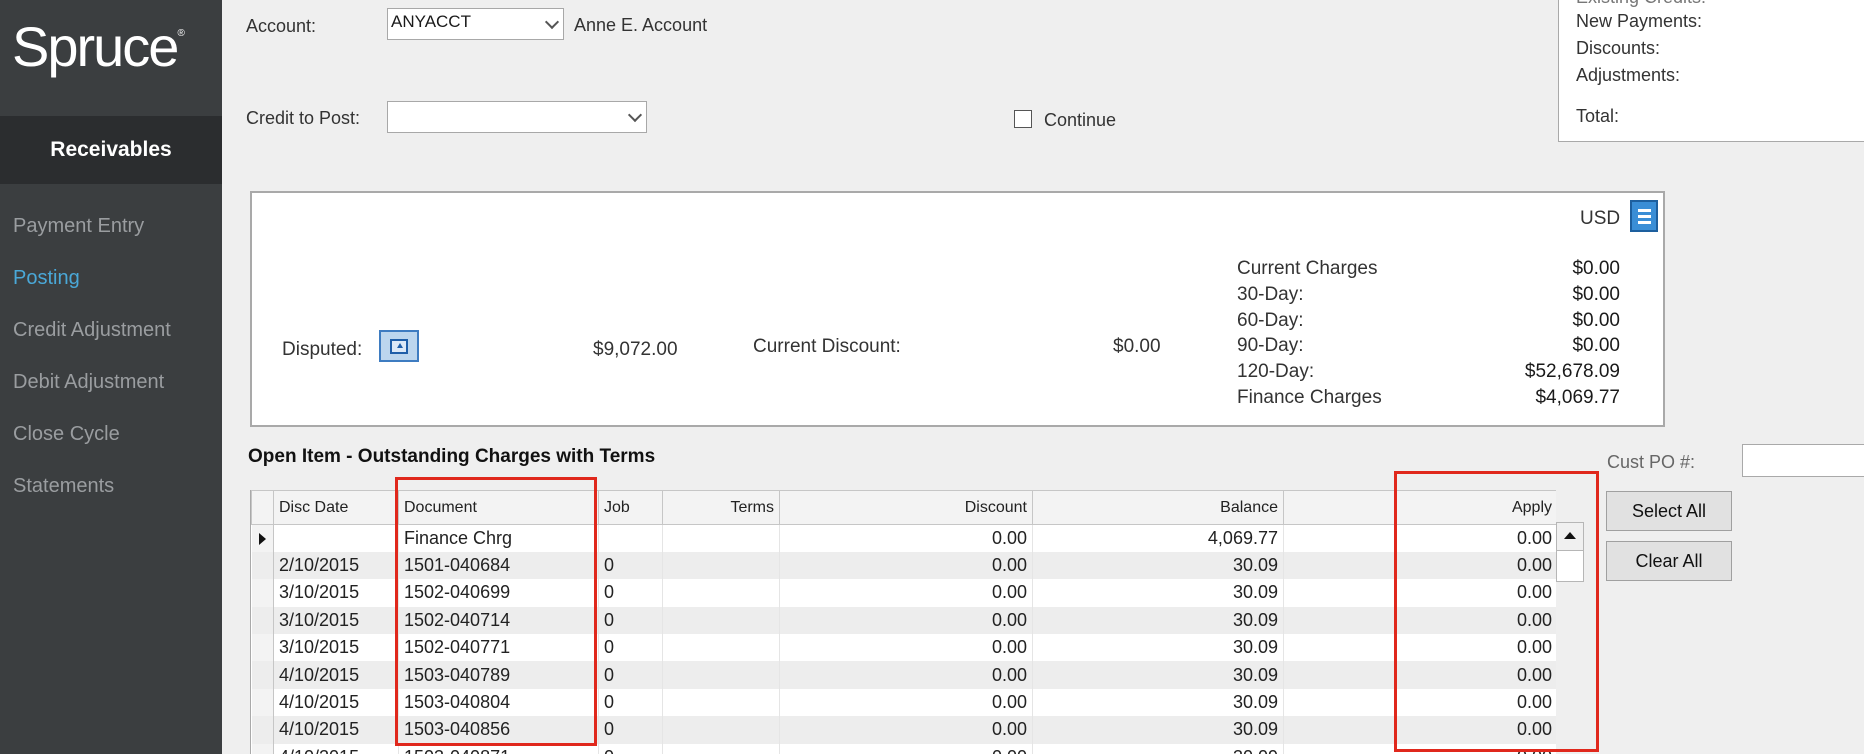 The image size is (1864, 754). Describe the element at coordinates (111, 337) in the screenshot. I see `sidebar-item-credit-adjustment: Credit Adjustment` at that location.